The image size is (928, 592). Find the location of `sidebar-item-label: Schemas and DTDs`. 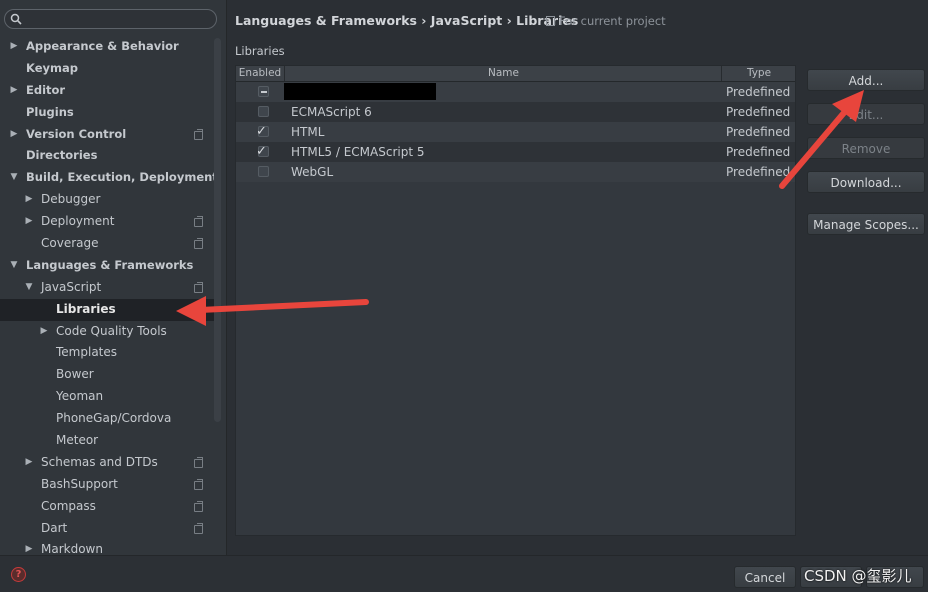

sidebar-item-label: Schemas and DTDs is located at coordinates (99, 461).